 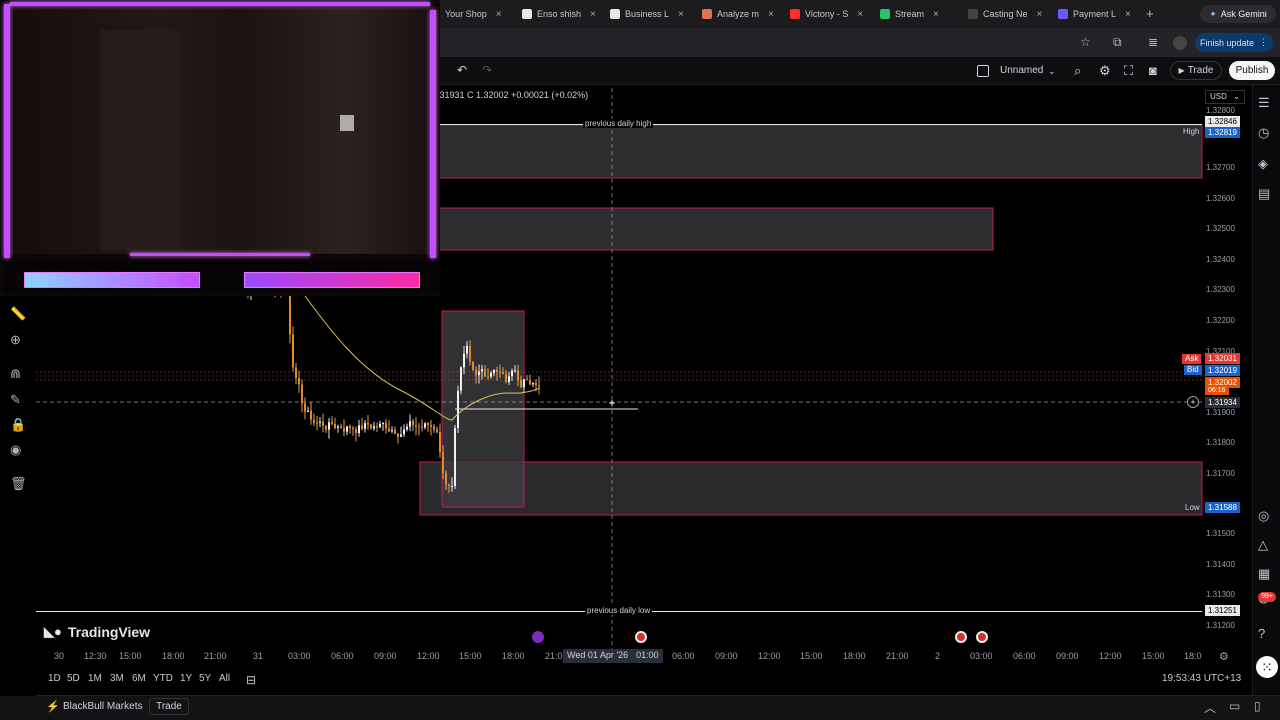 What do you see at coordinates (1264, 103) in the screenshot?
I see `watchlist-icon: ☰` at bounding box center [1264, 103].